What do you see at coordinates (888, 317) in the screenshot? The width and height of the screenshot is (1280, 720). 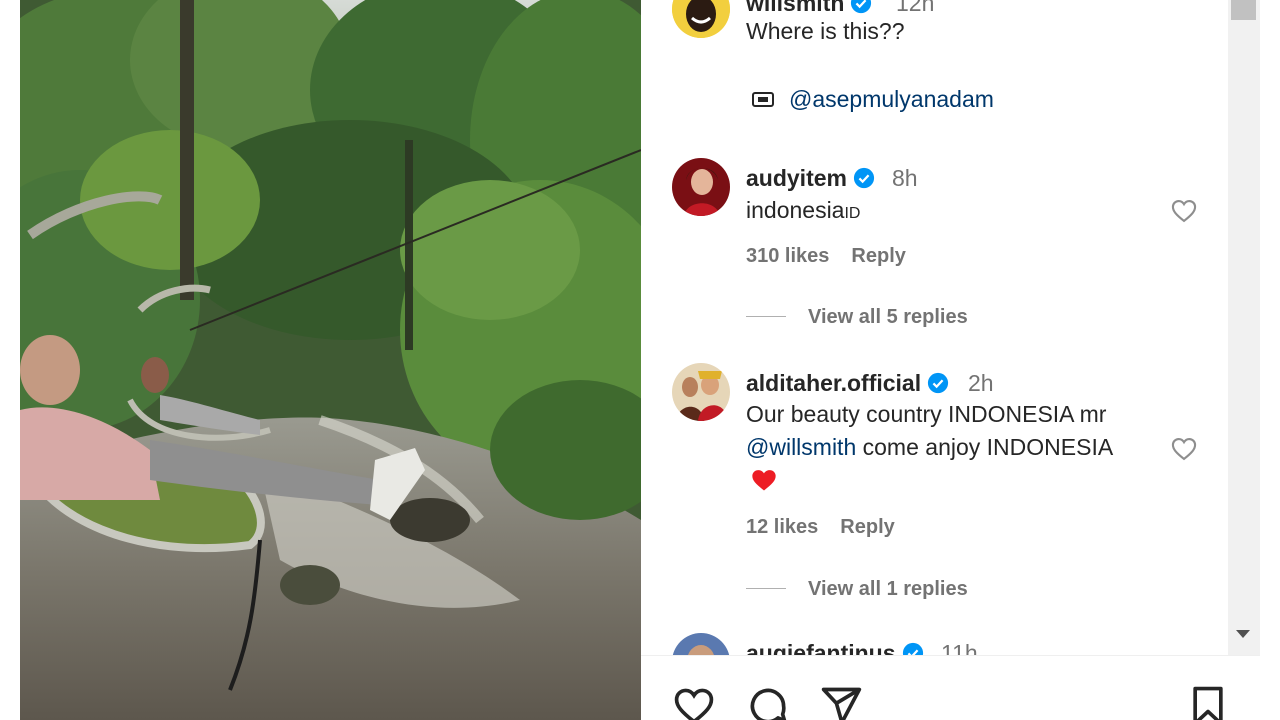 I see `view-replies-label: View all 5 replies` at bounding box center [888, 317].